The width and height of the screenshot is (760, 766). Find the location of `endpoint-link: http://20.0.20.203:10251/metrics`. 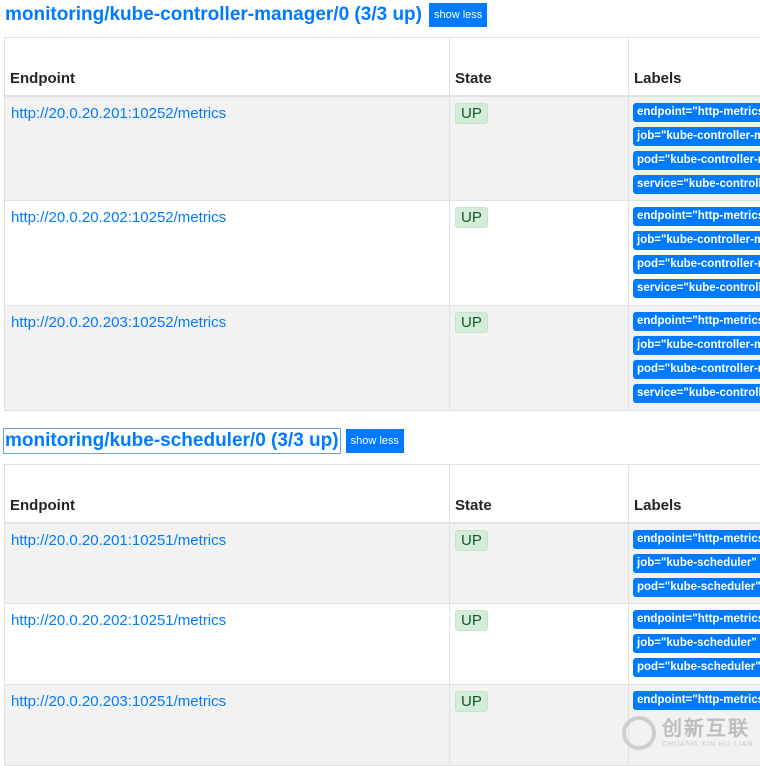

endpoint-link: http://20.0.20.203:10251/metrics is located at coordinates (118, 701).